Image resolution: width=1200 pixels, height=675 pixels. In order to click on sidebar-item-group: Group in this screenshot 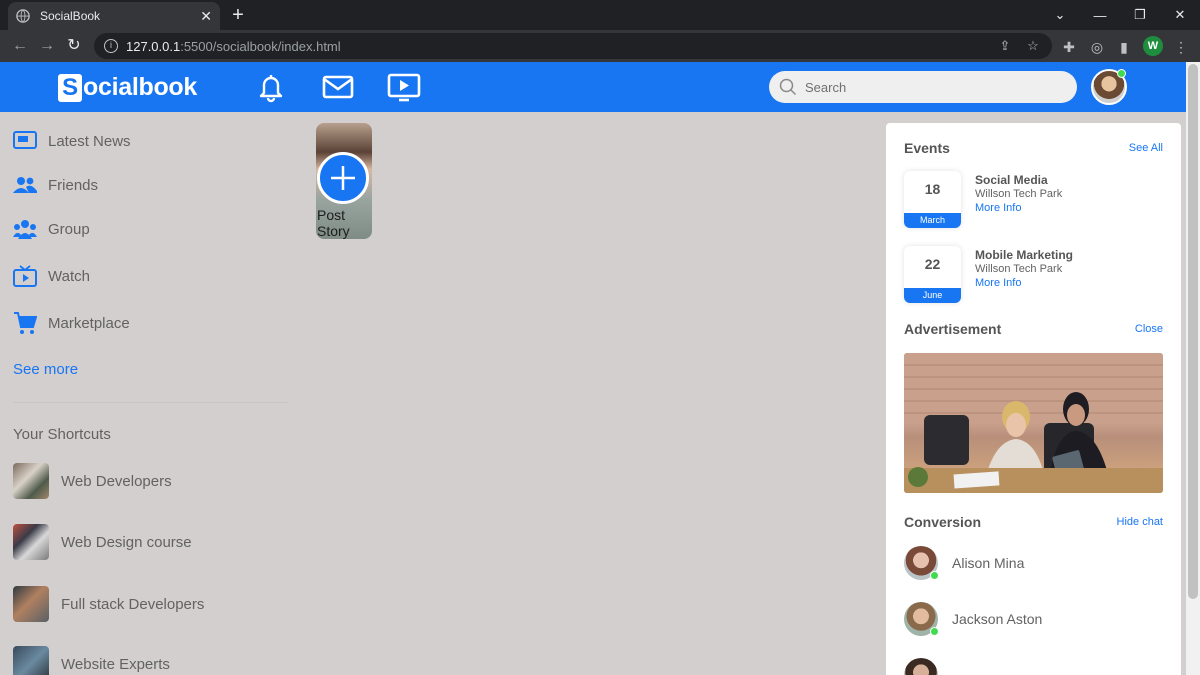, I will do `click(51, 229)`.